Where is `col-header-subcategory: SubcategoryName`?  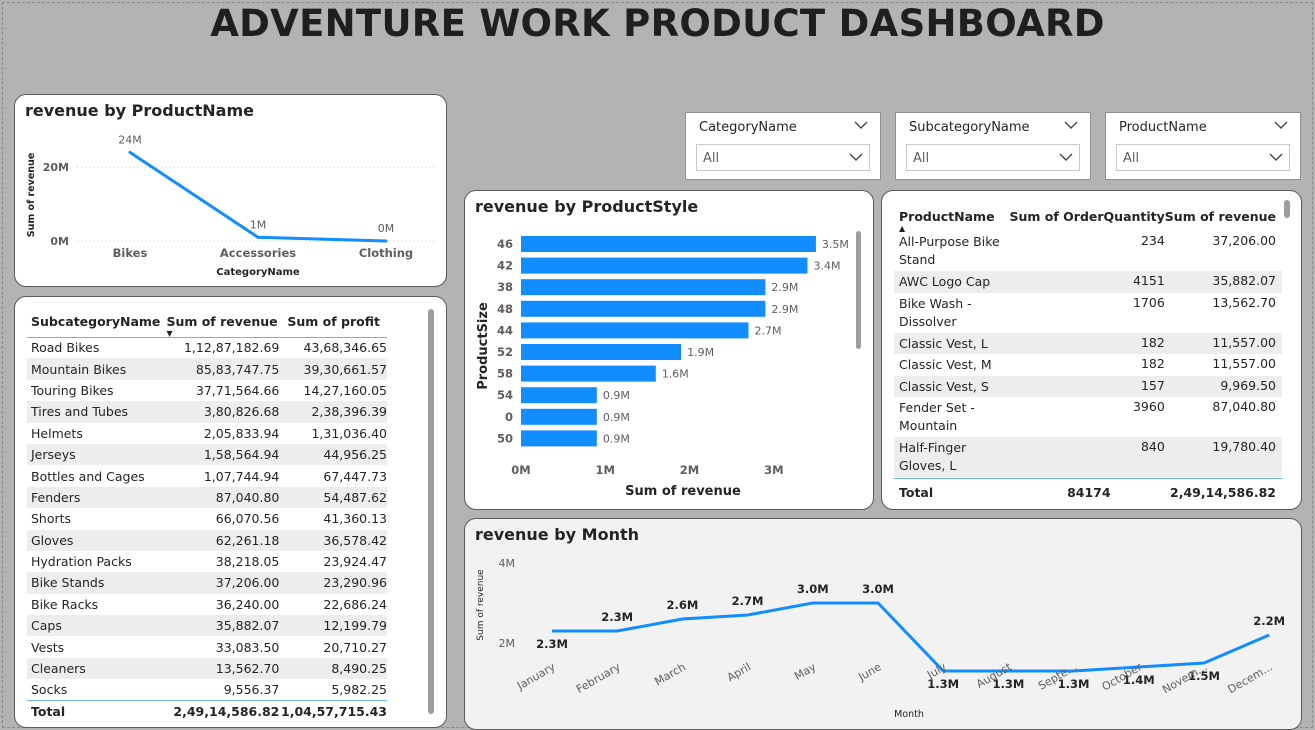
col-header-subcategory: SubcategoryName is located at coordinates (94, 322).